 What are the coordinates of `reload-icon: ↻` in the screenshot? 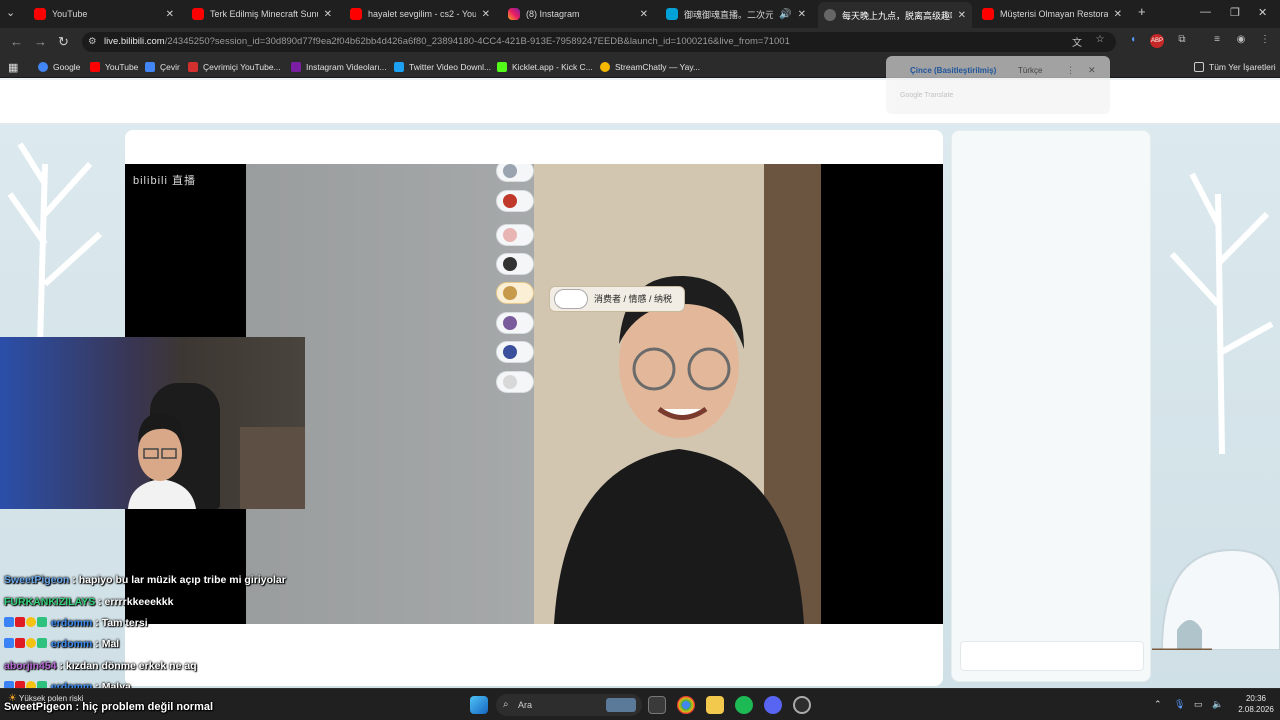 It's located at (63, 42).